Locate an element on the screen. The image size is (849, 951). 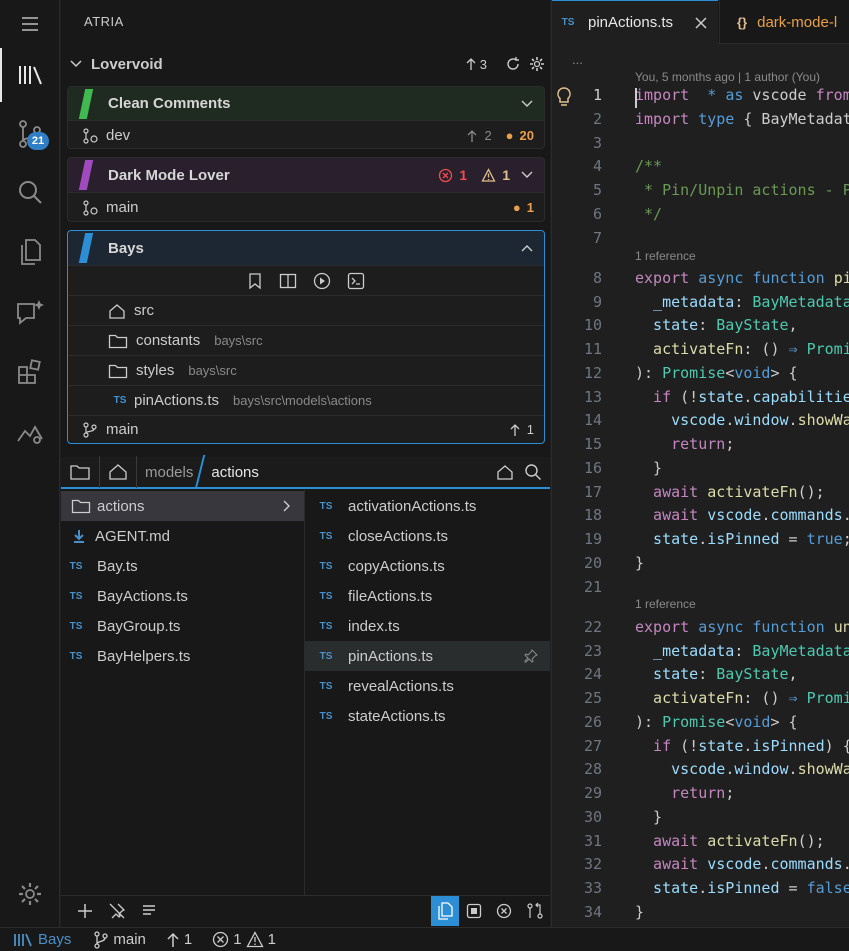
list-item: TS copyActions.ts is located at coordinates (427, 566).